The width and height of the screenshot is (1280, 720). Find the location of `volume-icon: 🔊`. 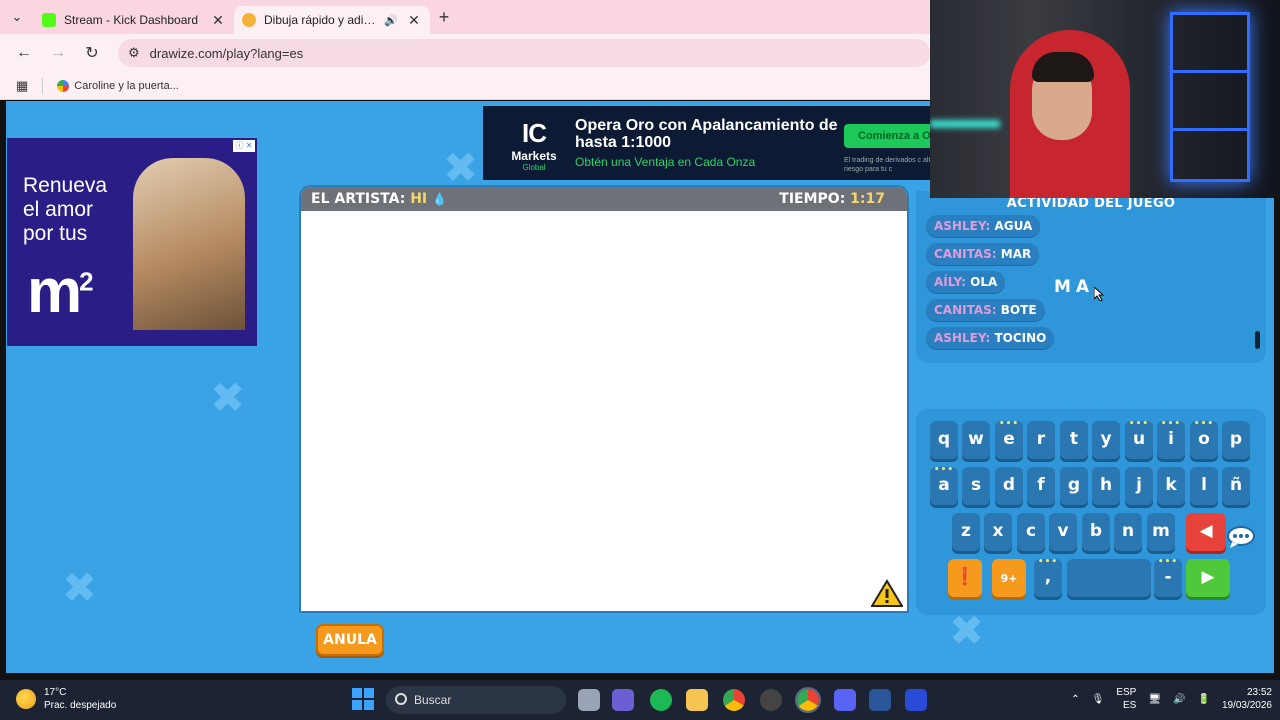

volume-icon: 🔊 is located at coordinates (1179, 699).